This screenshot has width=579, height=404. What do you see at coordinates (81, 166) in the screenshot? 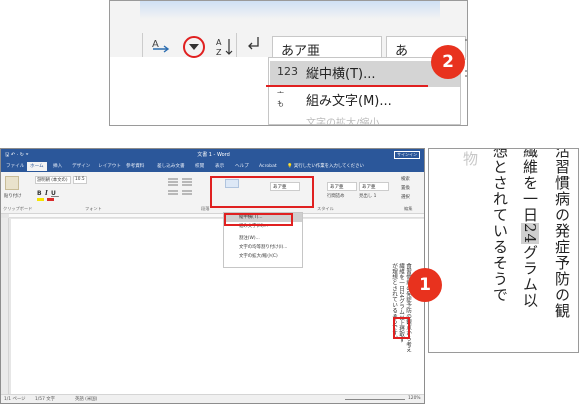
I see `tab-design: デザイン` at bounding box center [81, 166].